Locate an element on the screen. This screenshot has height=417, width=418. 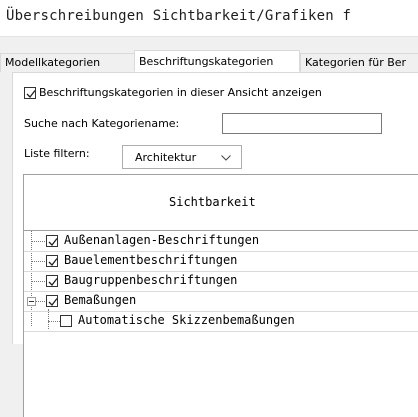
category-label: Außenanlagen-Beschriftungen is located at coordinates (162, 240).